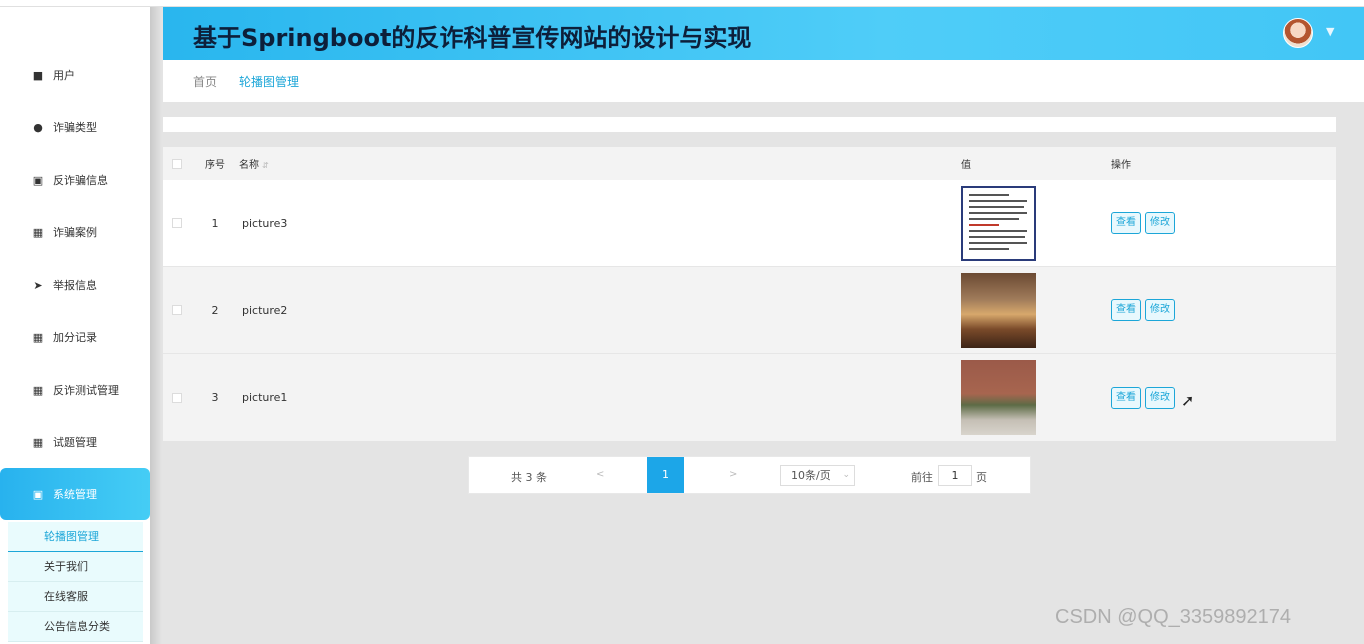 The width and height of the screenshot is (1364, 644). I want to click on table-header: 序号 名称 ⇵ 值 操作, so click(749, 163).